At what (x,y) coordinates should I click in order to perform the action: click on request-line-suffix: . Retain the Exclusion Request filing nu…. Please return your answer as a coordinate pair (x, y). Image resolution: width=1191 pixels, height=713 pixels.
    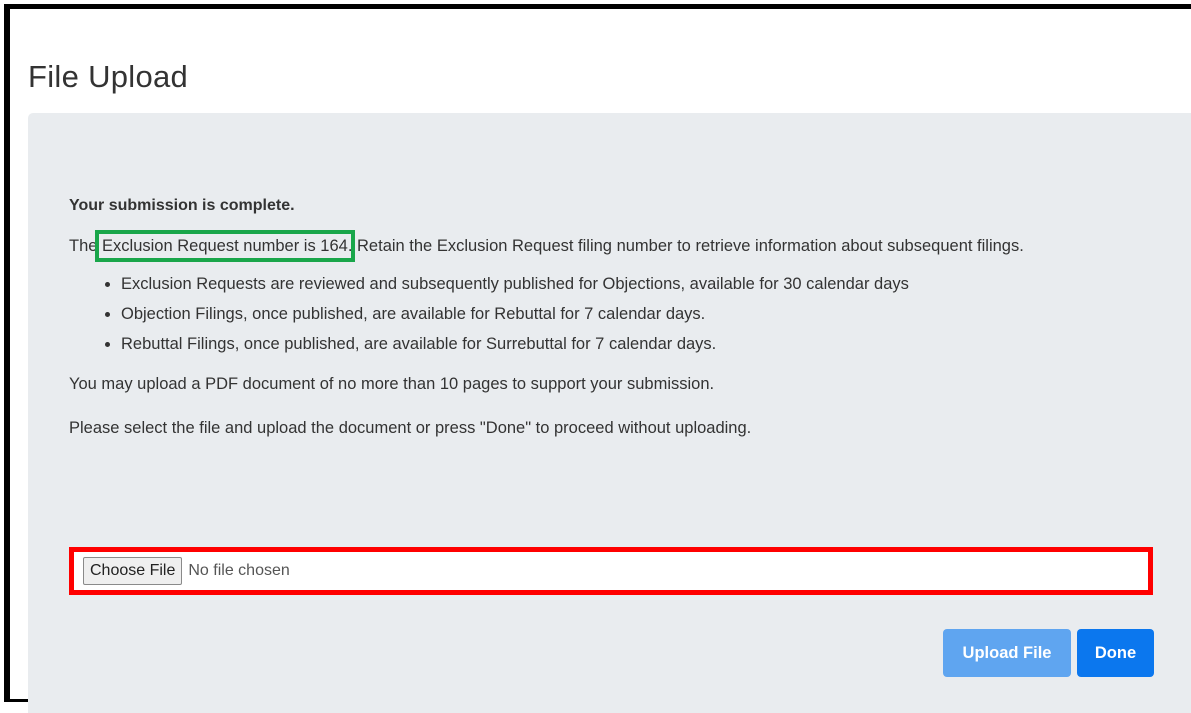
    Looking at the image, I should click on (685, 246).